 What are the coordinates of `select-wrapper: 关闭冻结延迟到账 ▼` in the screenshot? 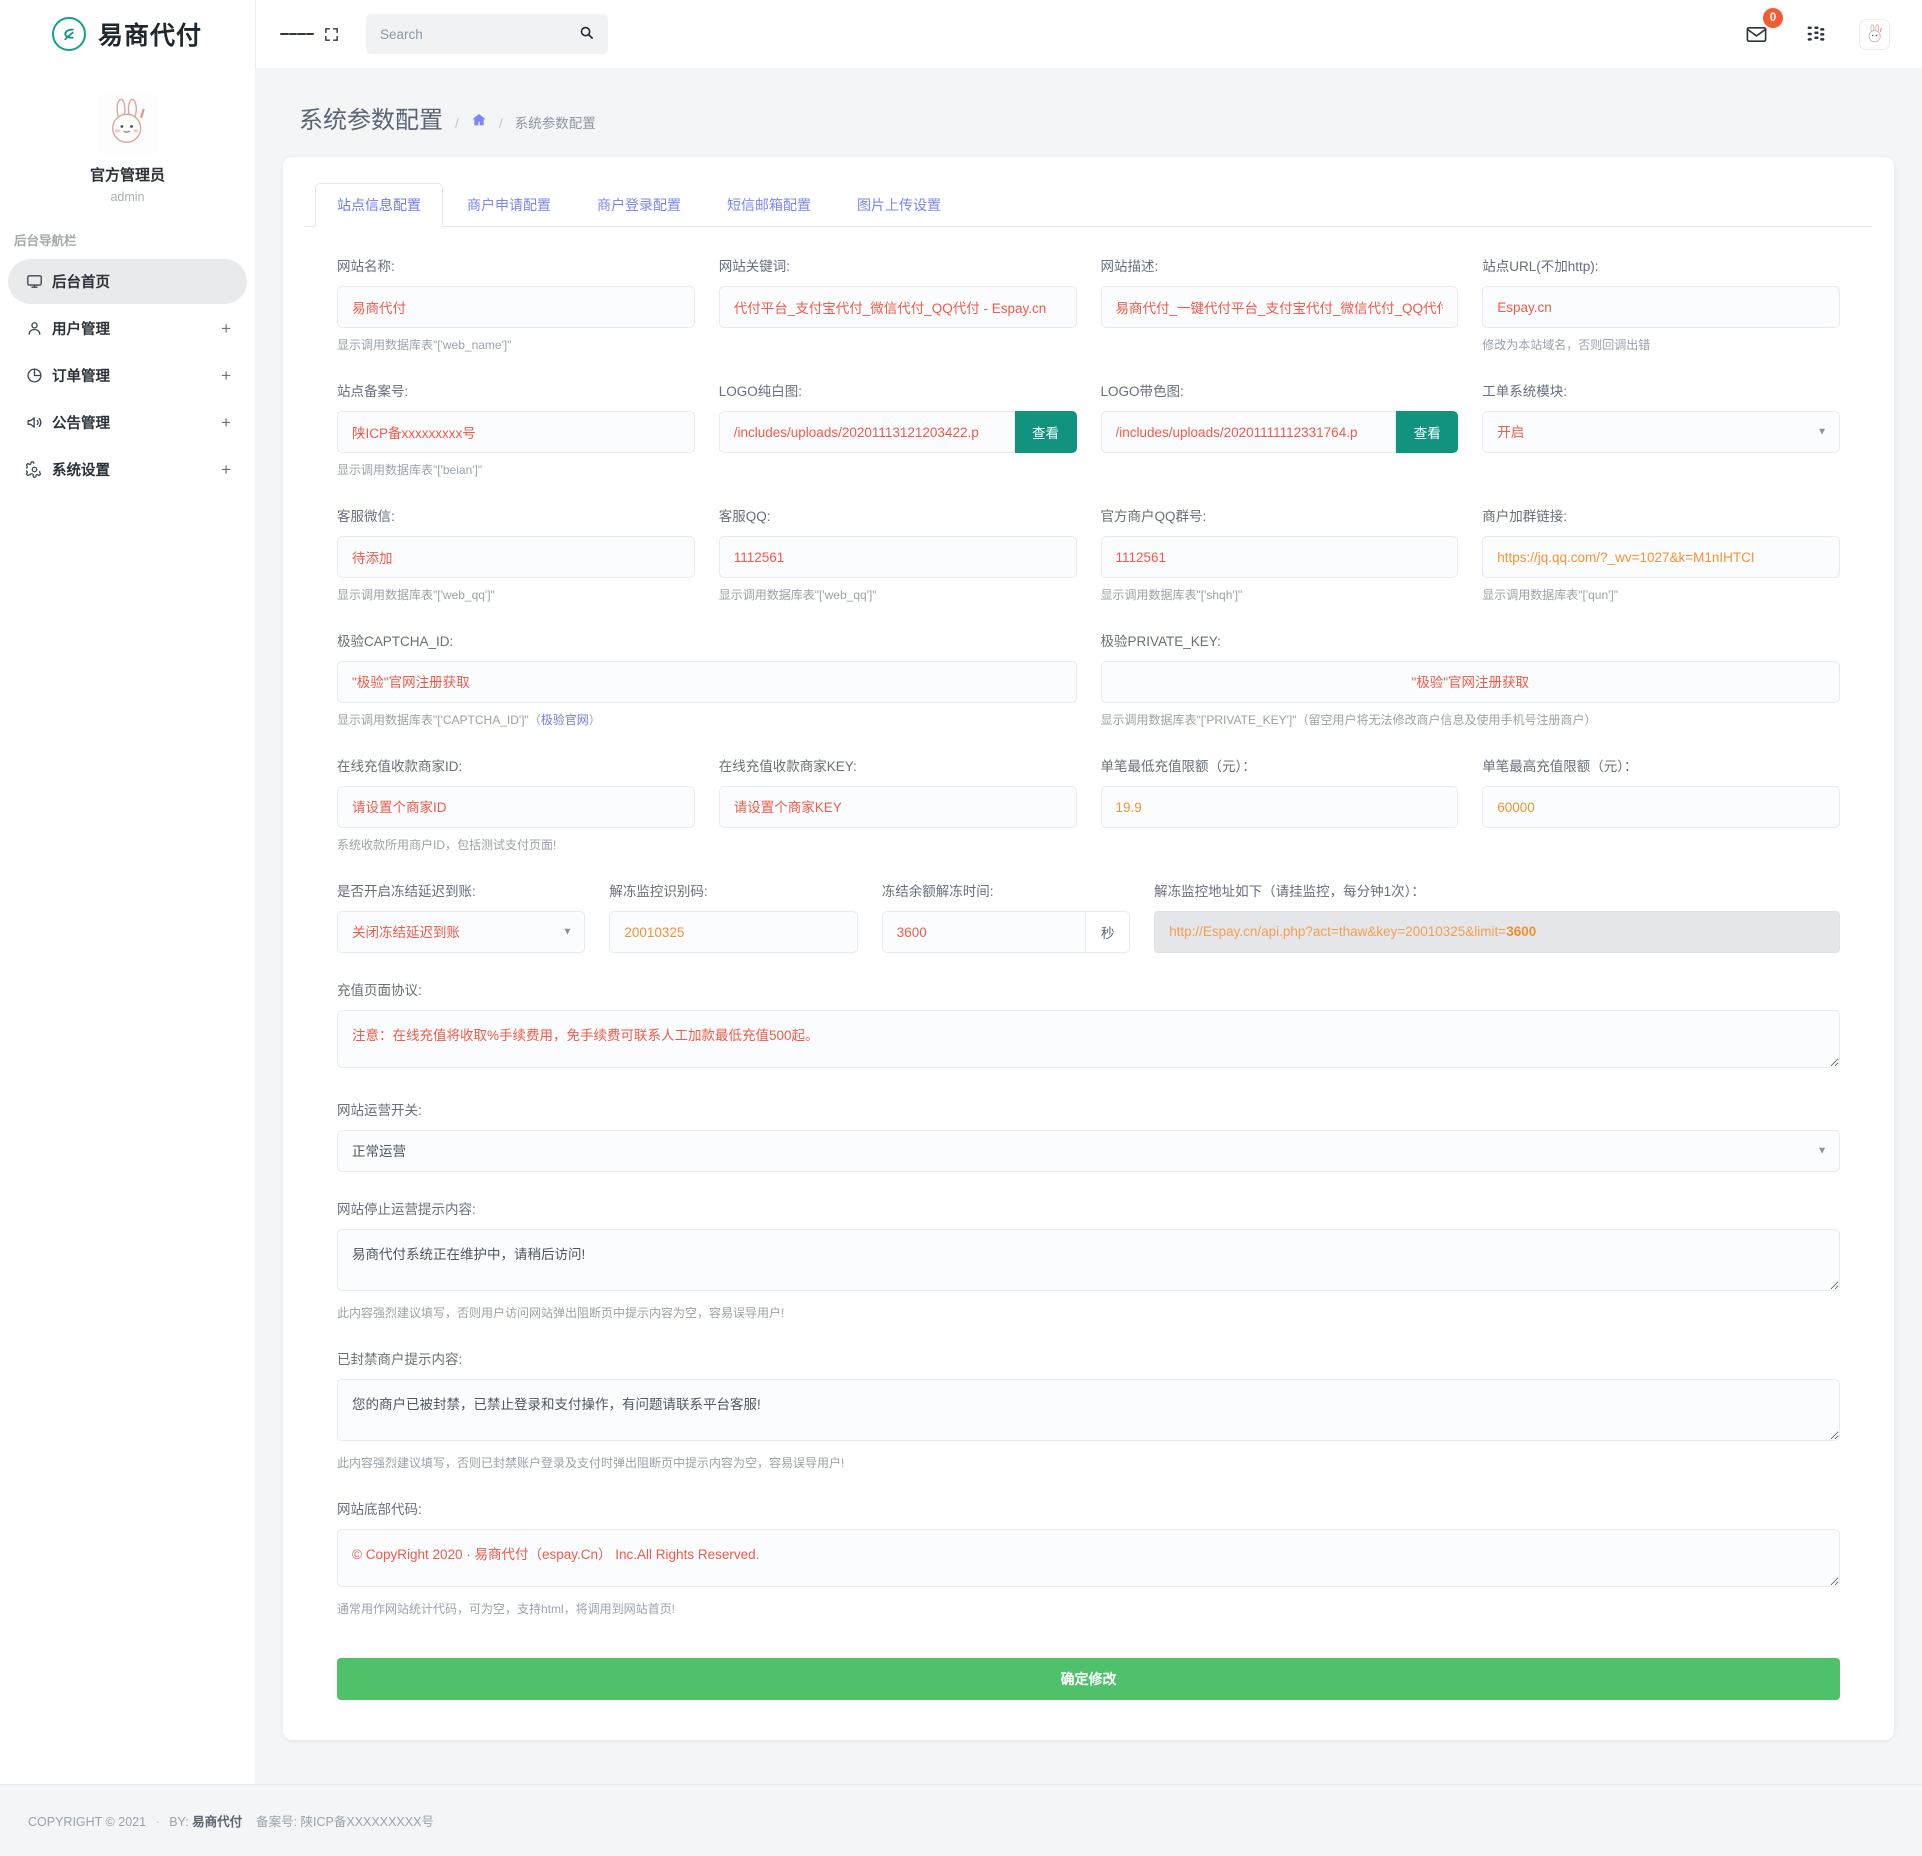 It's located at (461, 932).